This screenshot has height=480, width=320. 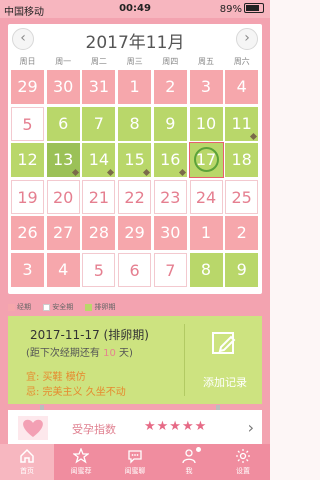 What do you see at coordinates (250, 427) in the screenshot?
I see `chevron-right-icon: ›` at bounding box center [250, 427].